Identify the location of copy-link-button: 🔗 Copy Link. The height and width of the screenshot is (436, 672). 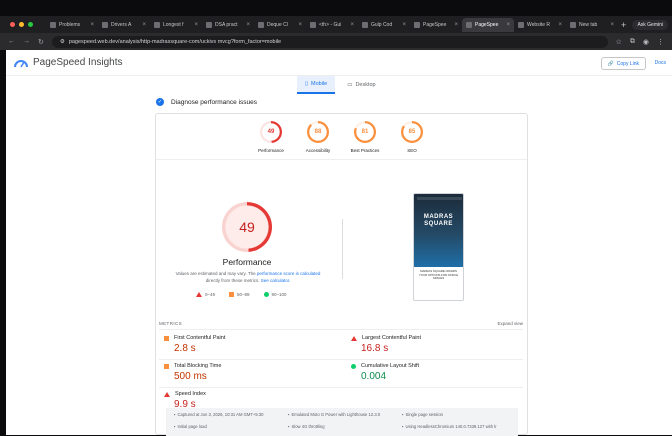
(623, 63).